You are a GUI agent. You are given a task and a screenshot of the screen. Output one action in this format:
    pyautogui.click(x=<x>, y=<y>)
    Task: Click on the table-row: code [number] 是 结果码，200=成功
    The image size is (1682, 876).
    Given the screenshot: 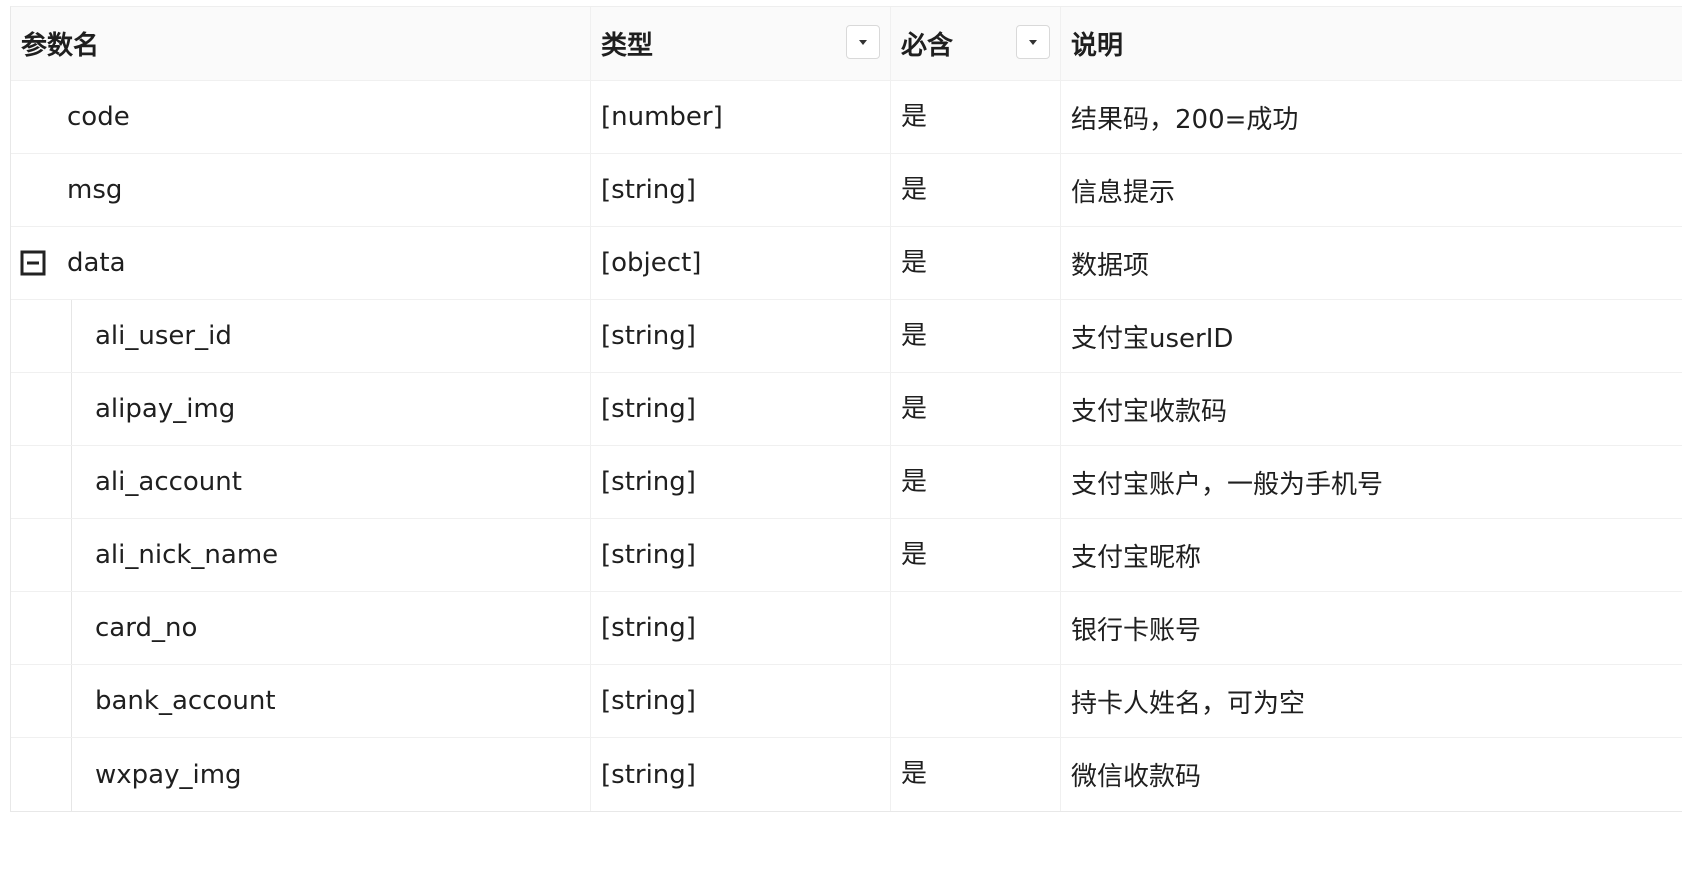 What is the action you would take?
    pyautogui.click(x=846, y=117)
    